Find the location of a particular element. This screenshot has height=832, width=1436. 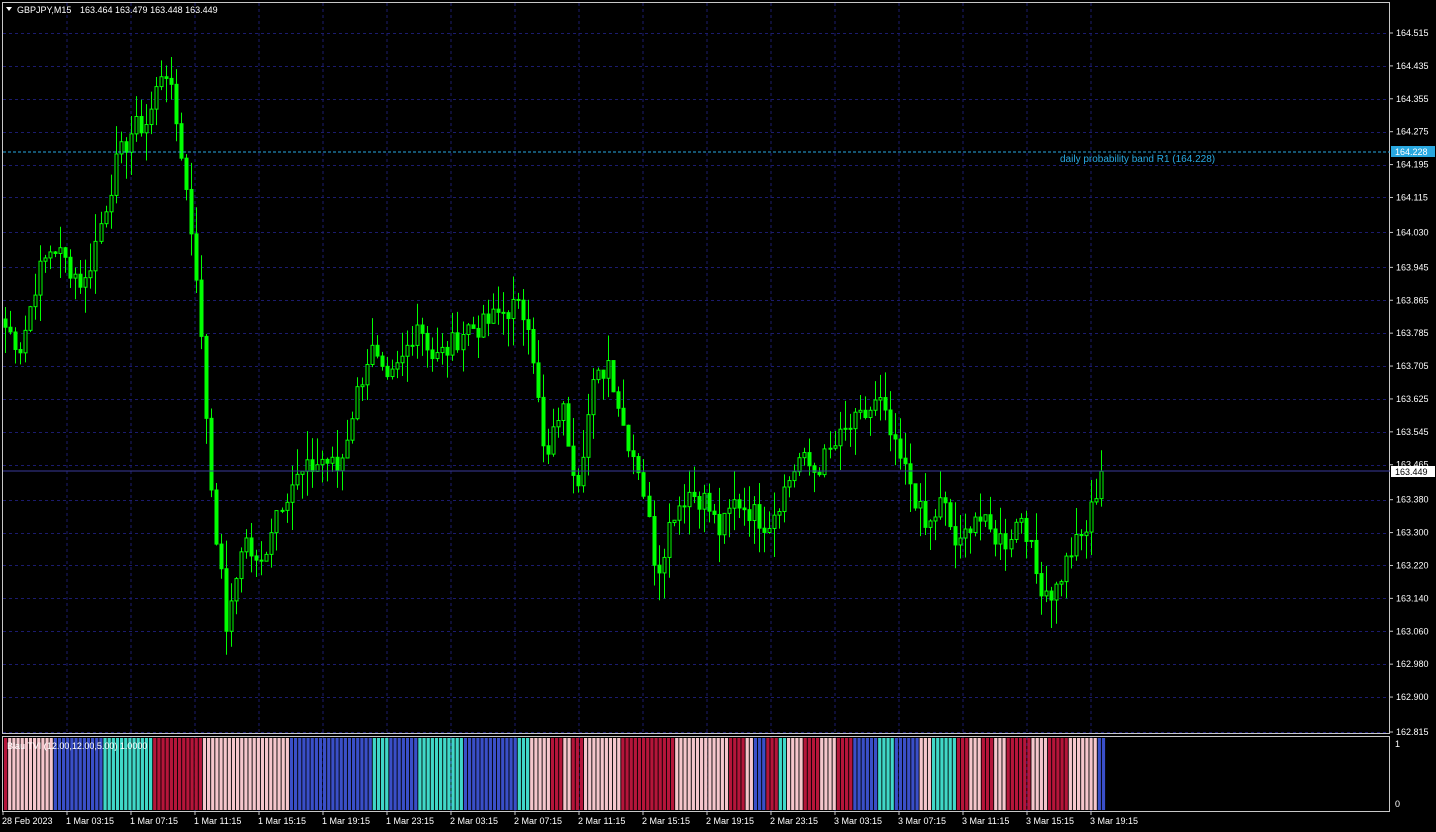

time-tick-label: 1 Mar 23:15 is located at coordinates (410, 821).